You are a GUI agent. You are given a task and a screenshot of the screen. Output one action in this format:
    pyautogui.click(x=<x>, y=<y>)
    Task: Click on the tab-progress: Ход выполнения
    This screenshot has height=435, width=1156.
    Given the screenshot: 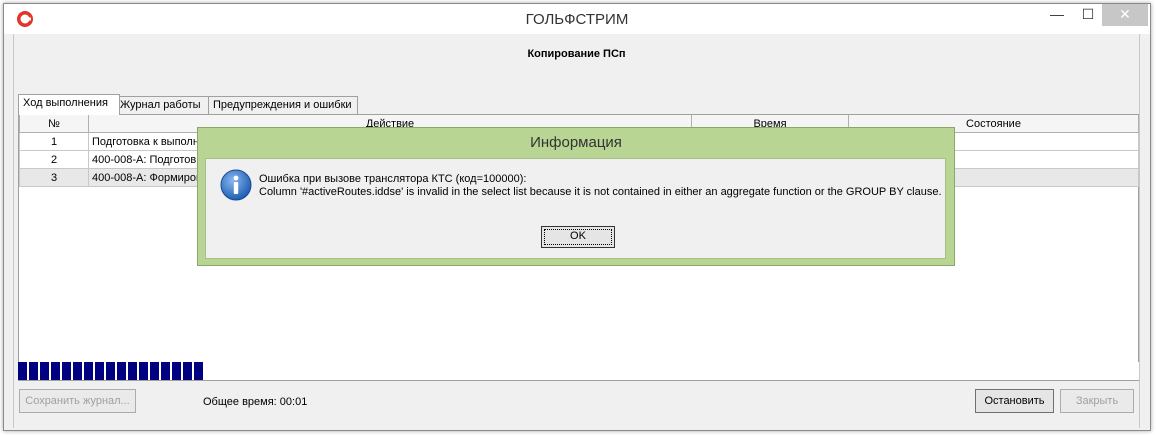 What is the action you would take?
    pyautogui.click(x=69, y=104)
    